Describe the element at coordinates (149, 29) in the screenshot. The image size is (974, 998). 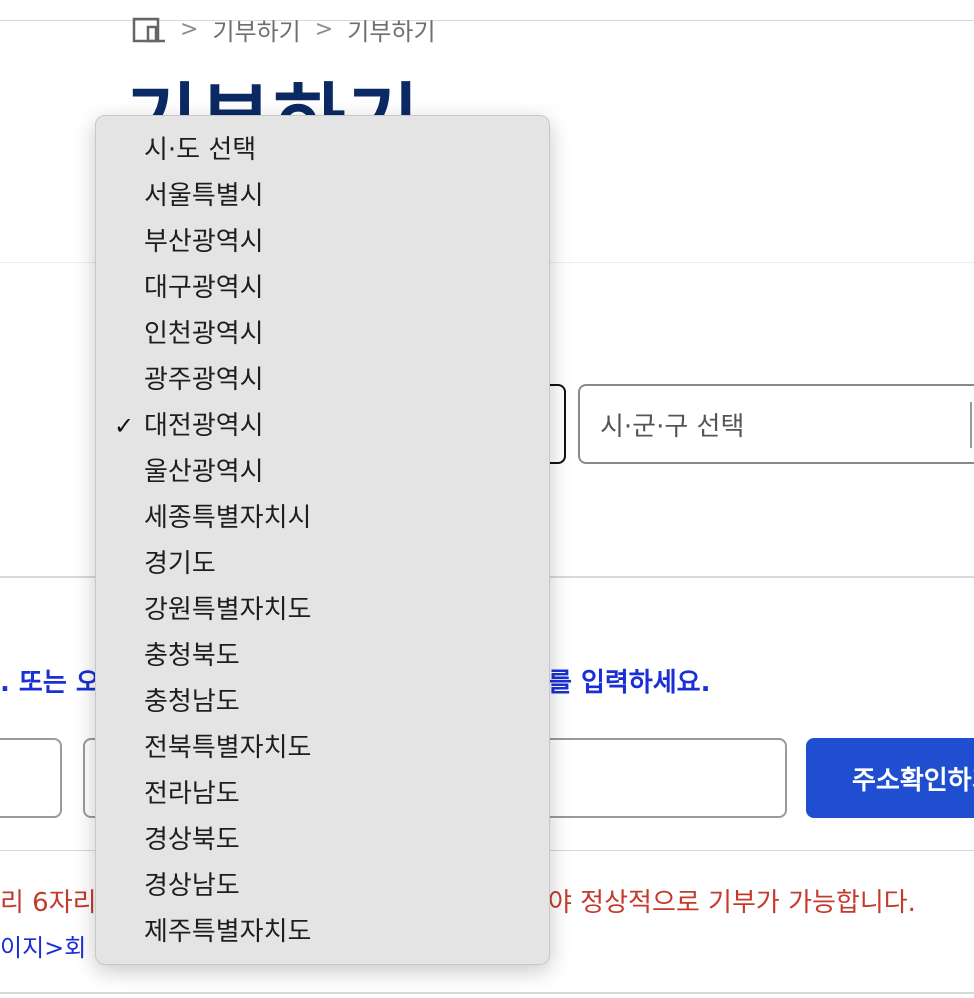
I see `home-icon` at that location.